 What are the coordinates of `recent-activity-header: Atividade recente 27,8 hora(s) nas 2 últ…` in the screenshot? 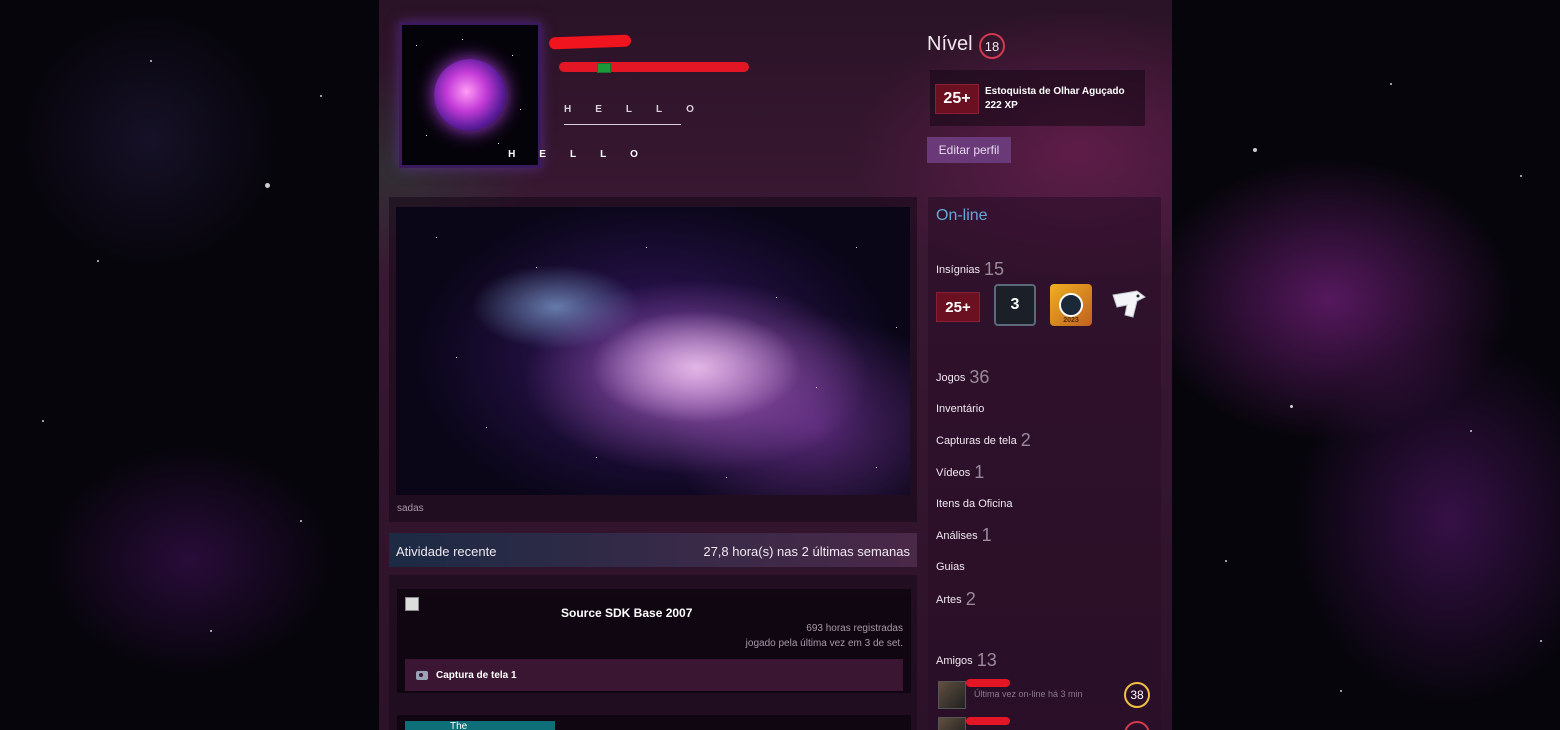 It's located at (653, 550).